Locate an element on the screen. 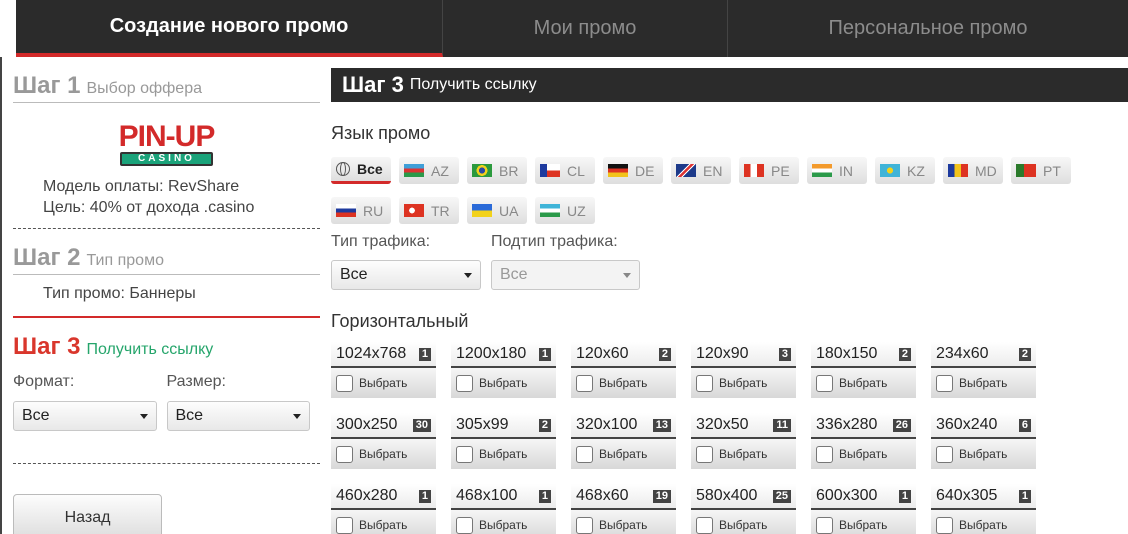  traffic-select: Все is located at coordinates (406, 275).